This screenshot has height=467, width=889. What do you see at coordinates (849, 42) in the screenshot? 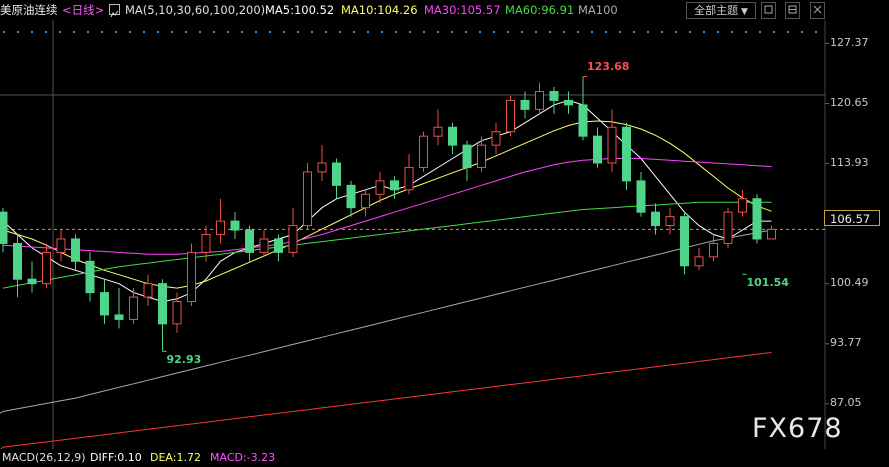
I see `y-tick-label: 127.37` at bounding box center [849, 42].